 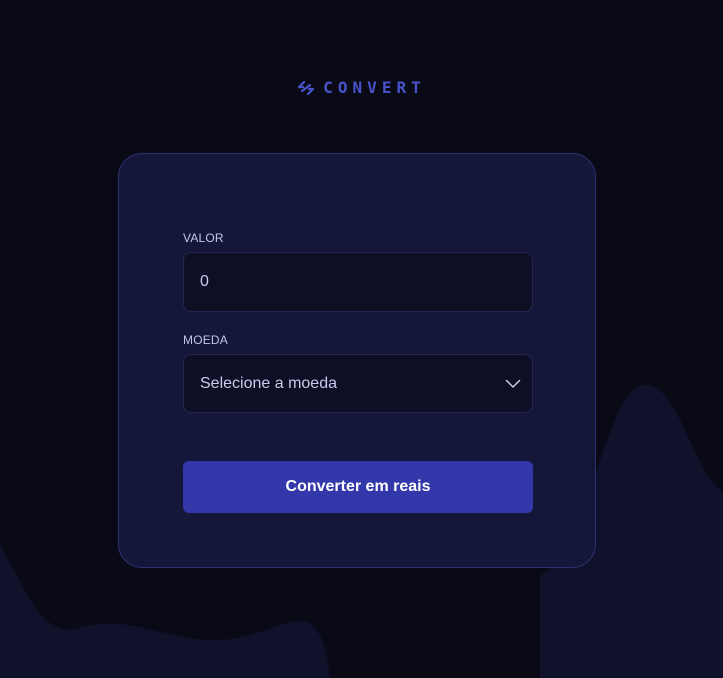 I want to click on currency-select: Selecione a moeda, so click(x=358, y=383).